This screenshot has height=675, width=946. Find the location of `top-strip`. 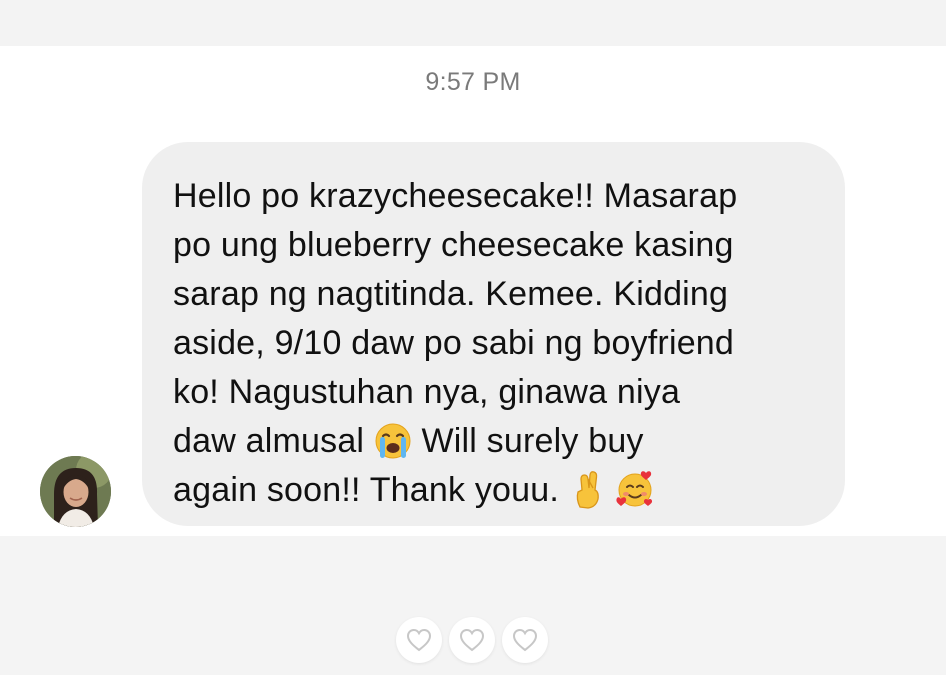

top-strip is located at coordinates (473, 23).